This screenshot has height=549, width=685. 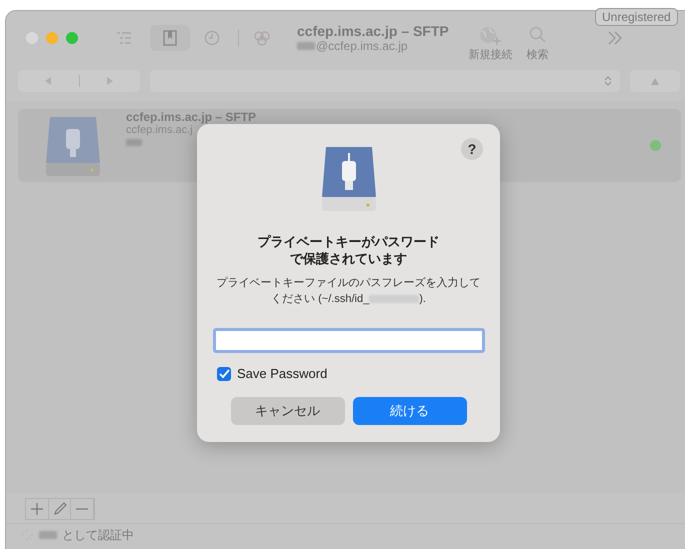 I want to click on dialog-title: プライベートキーがパスワードで保護されています, so click(x=348, y=250).